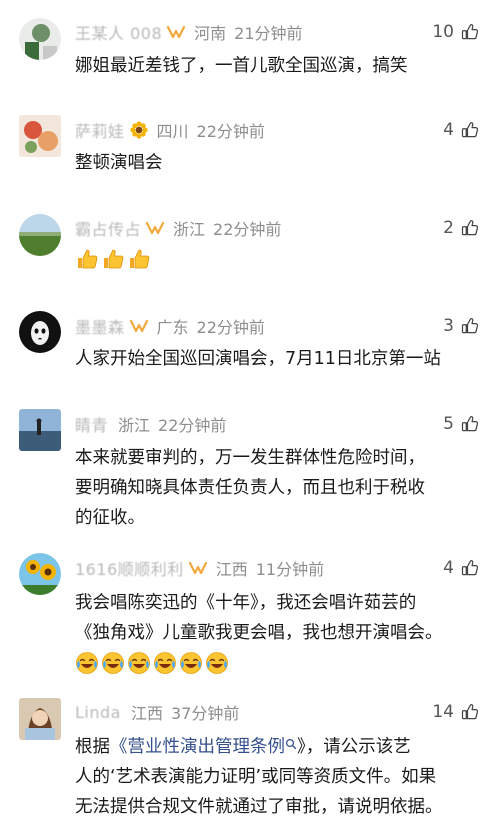 The height and width of the screenshot is (822, 502). I want to click on like-count: 14, so click(443, 712).